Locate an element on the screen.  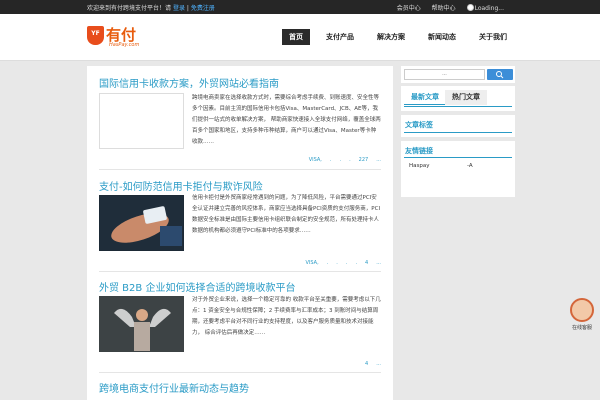
nav-news: 新闻动态 is located at coordinates (442, 37).